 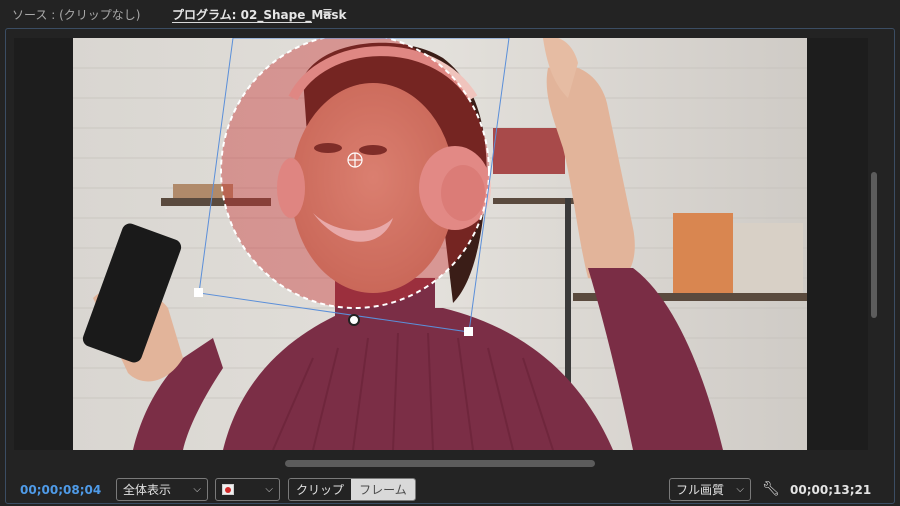 What do you see at coordinates (468, 331) in the screenshot?
I see `mask-handle-bottom-right` at bounding box center [468, 331].